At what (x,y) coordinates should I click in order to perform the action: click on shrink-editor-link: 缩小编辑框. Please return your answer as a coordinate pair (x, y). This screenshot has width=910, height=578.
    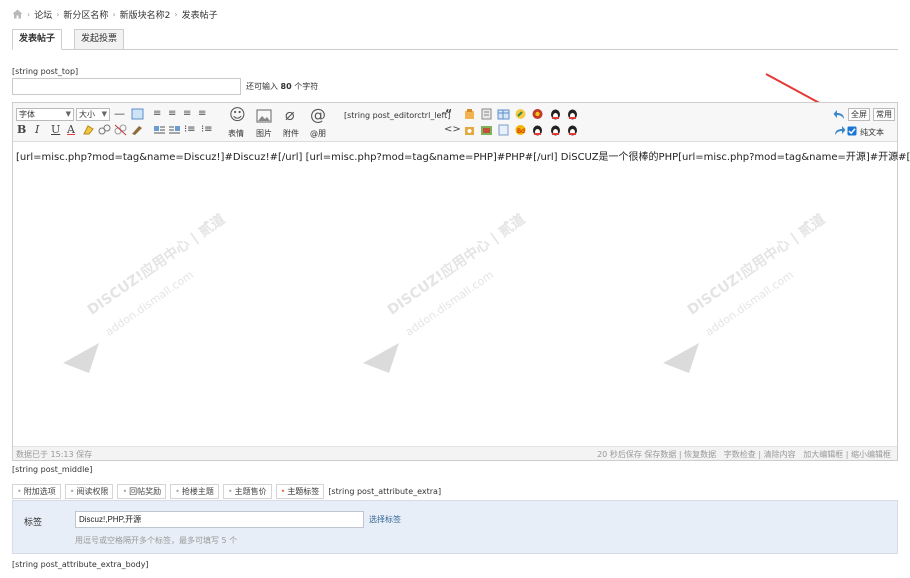
    Looking at the image, I should click on (871, 454).